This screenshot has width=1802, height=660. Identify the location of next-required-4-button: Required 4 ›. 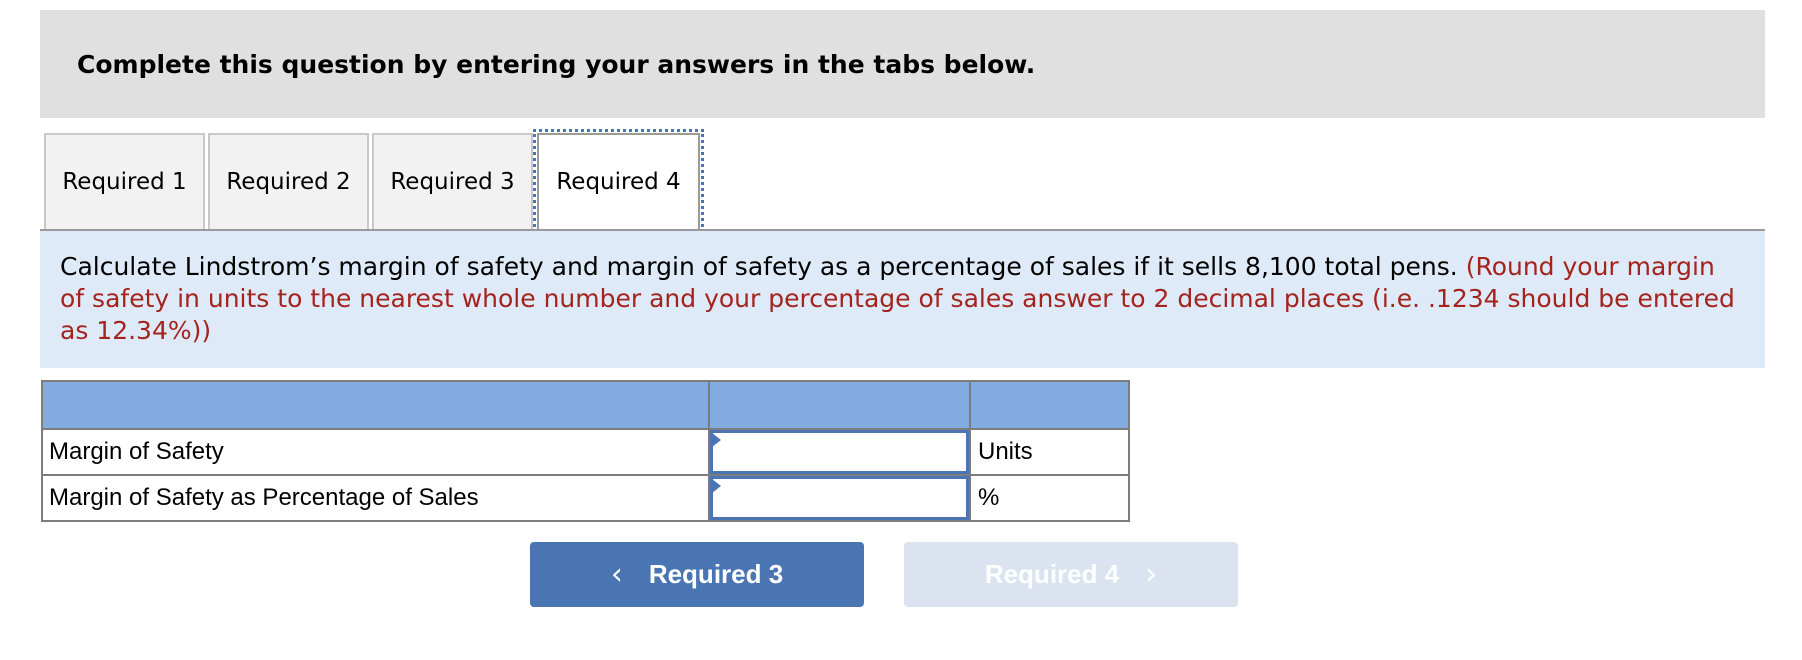
(1071, 574).